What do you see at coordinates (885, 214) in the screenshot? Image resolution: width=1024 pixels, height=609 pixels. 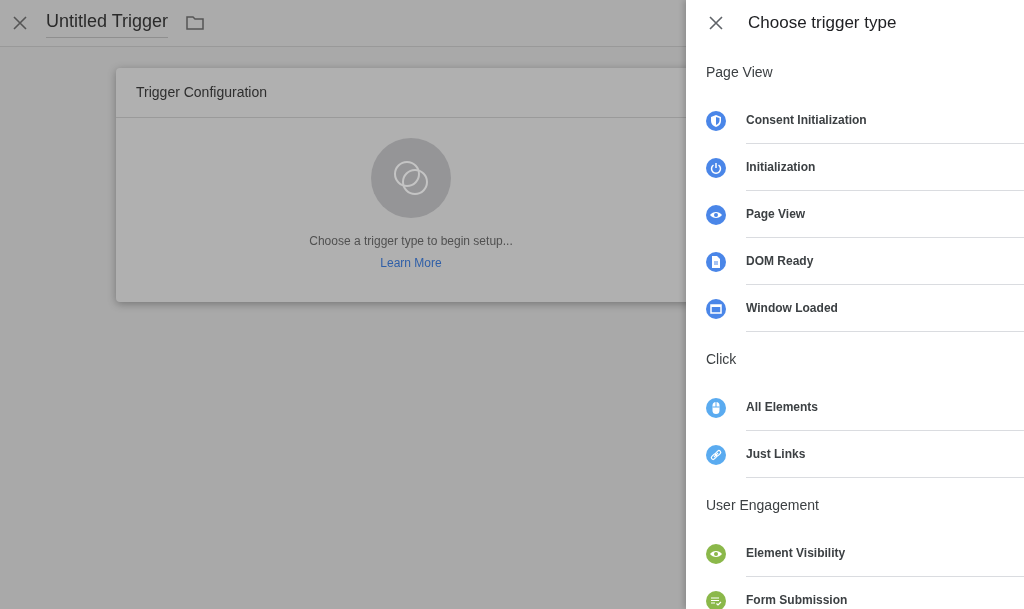 I see `trigger-type-item: Page View` at bounding box center [885, 214].